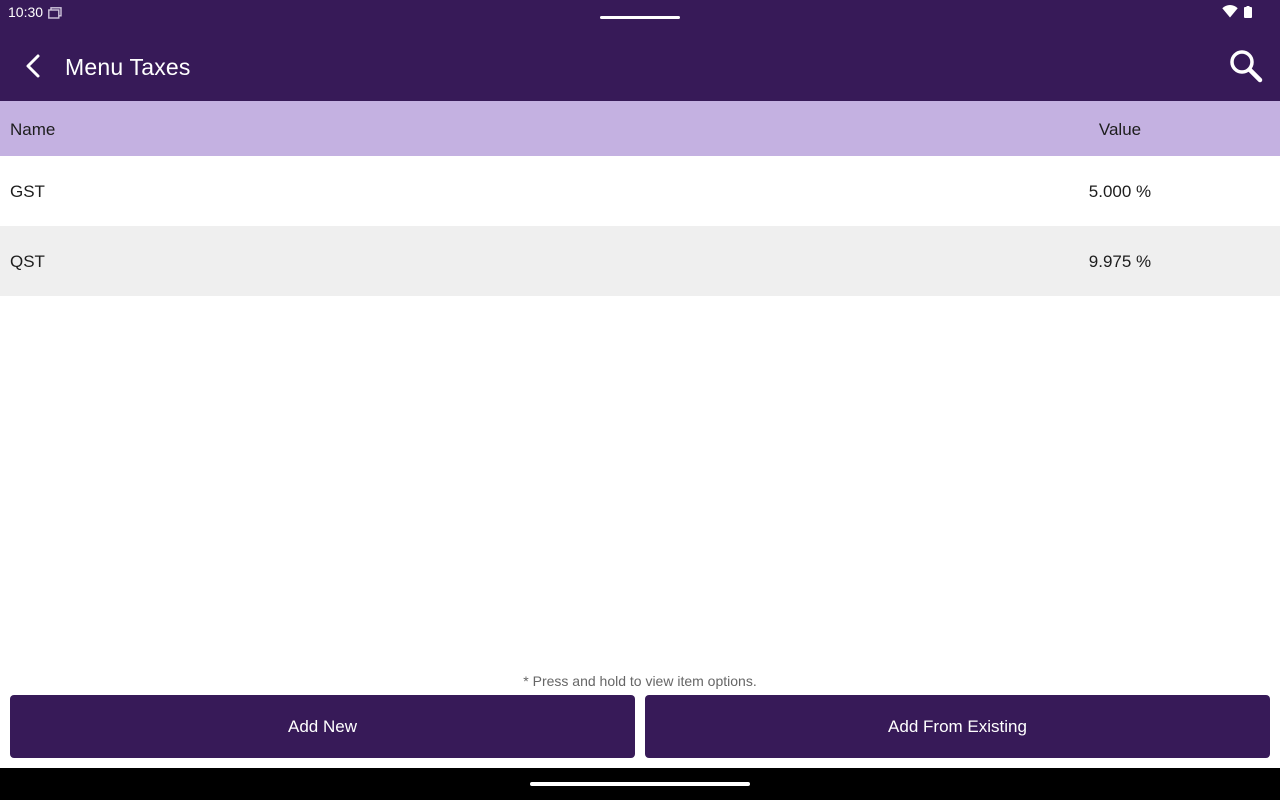 The height and width of the screenshot is (800, 1280). I want to click on home-gesture-handle, so click(640, 784).